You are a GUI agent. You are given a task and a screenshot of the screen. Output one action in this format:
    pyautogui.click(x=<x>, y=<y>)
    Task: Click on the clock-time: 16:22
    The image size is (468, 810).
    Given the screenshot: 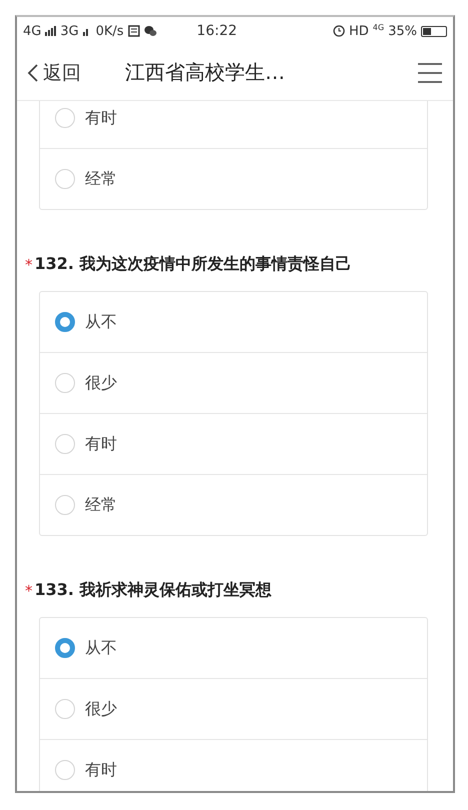 What is the action you would take?
    pyautogui.click(x=217, y=31)
    